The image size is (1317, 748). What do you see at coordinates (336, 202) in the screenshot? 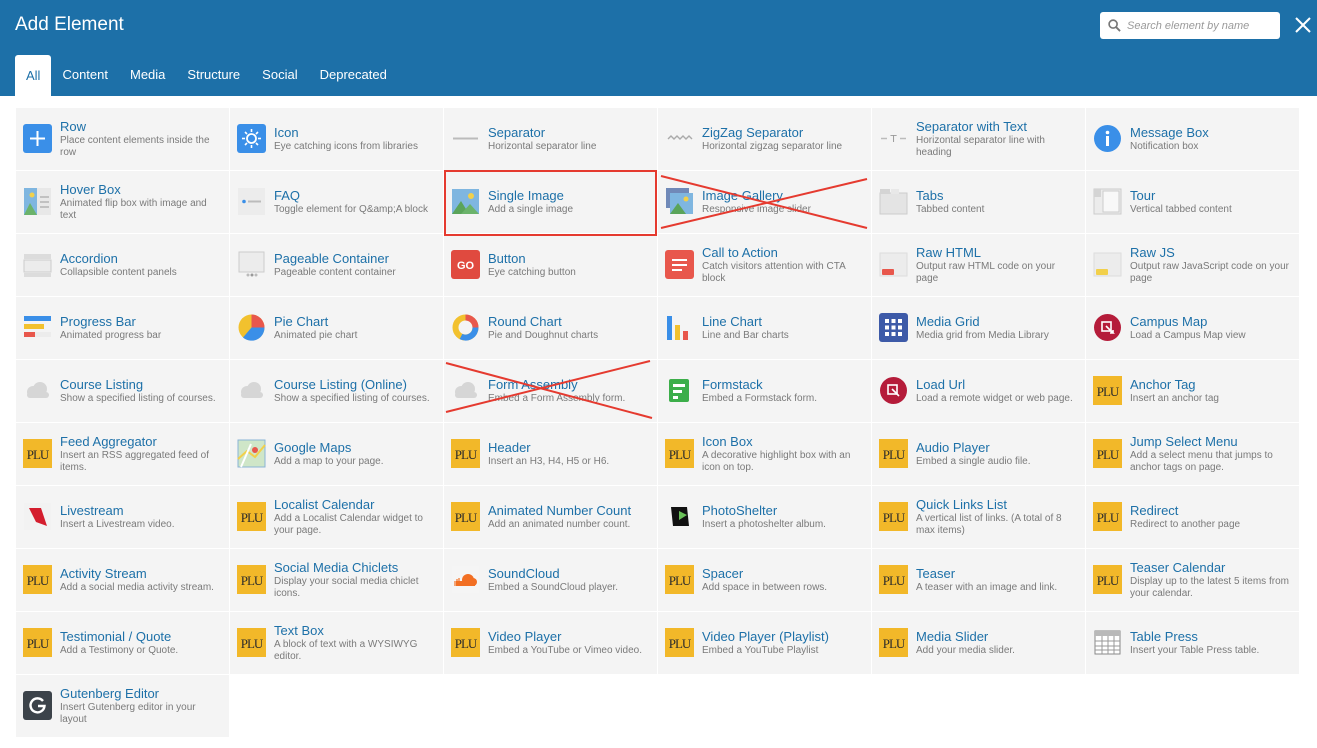
I see `element-tile-faq: FAQ Toggle element for Q&amp;A block` at bounding box center [336, 202].